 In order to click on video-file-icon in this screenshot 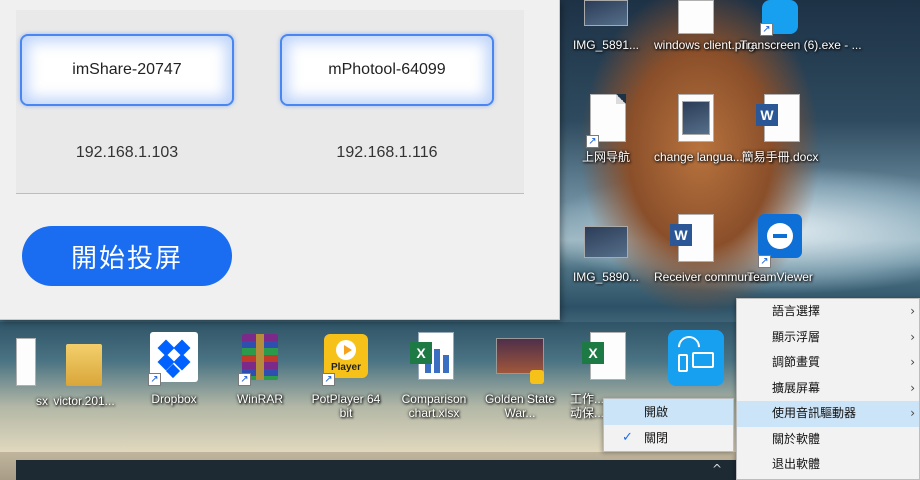, I will do `click(520, 360)`.